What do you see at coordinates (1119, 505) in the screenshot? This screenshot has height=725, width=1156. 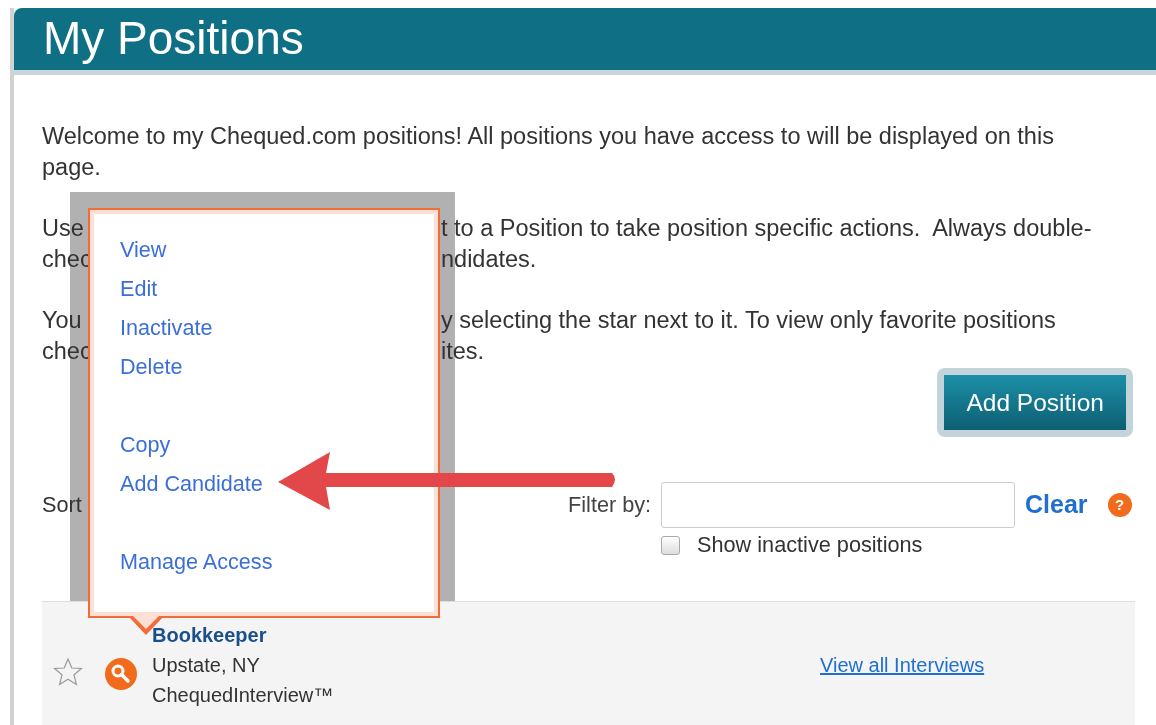 I see `help-icon: ?` at bounding box center [1119, 505].